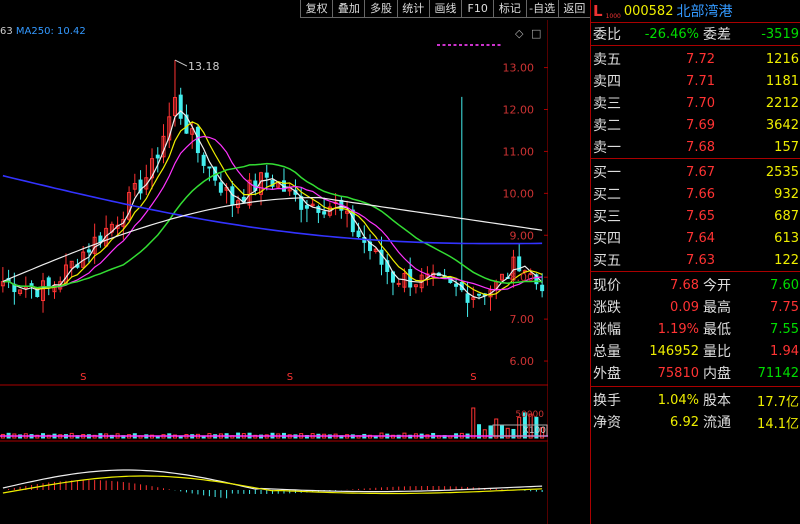 This screenshot has height=524, width=800. What do you see at coordinates (700, 216) in the screenshot?
I see `buy-price: 7.65` at bounding box center [700, 216].